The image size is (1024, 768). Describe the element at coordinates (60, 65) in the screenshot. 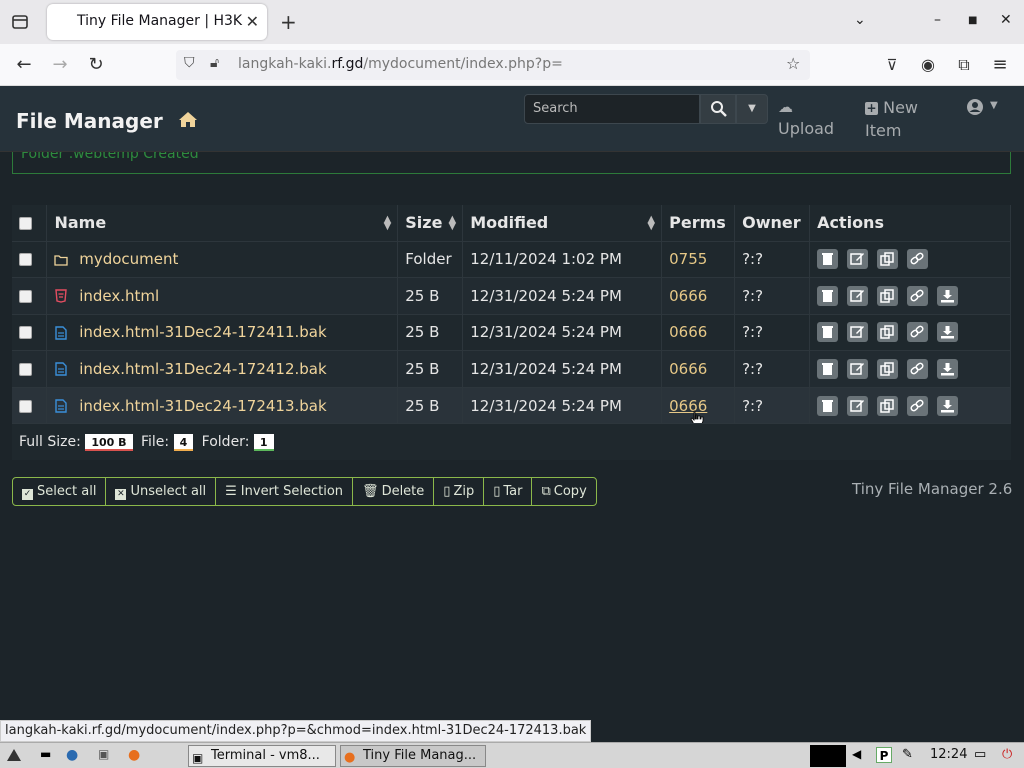

I see `forward-icon: →` at that location.